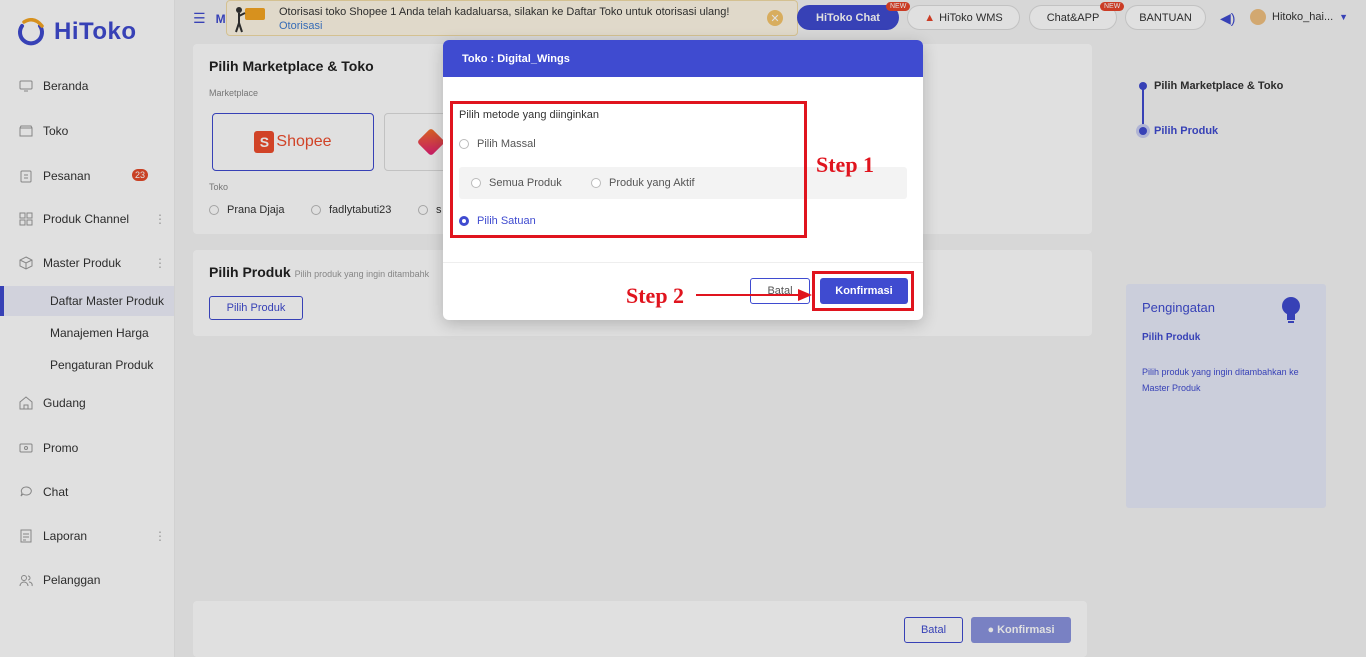 The height and width of the screenshot is (657, 1366). Describe the element at coordinates (755, 297) in the screenshot. I see `step2-arrow-icon` at that location.